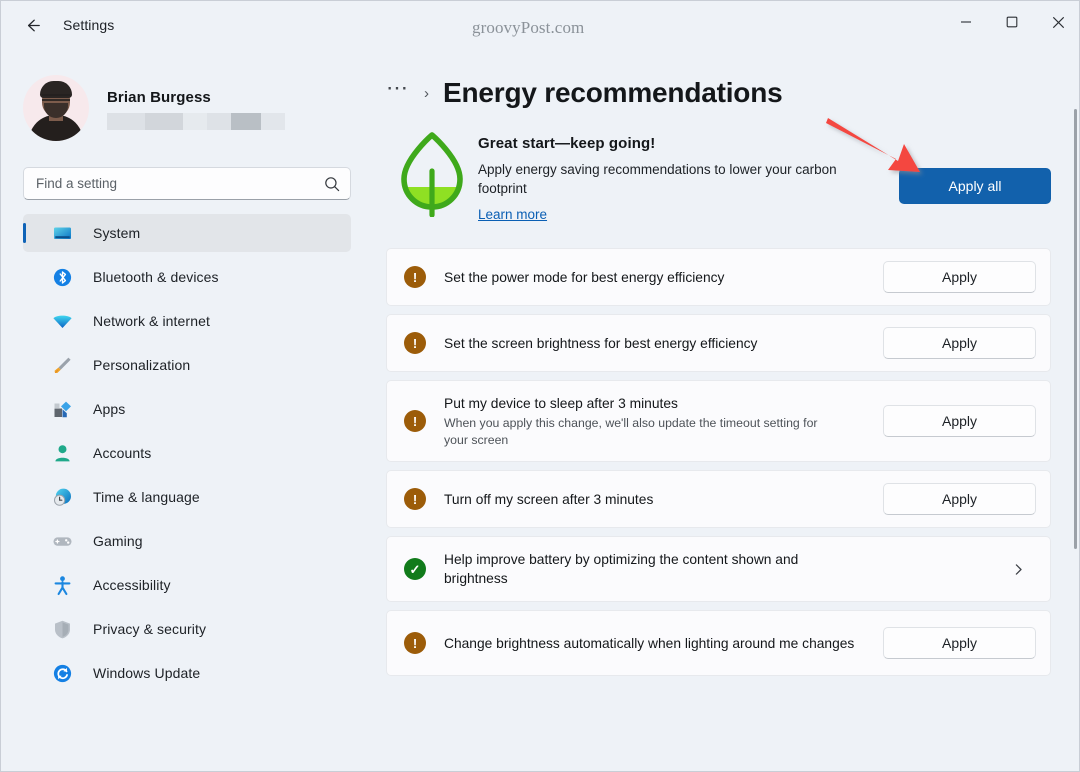 The width and height of the screenshot is (1080, 772). I want to click on monitor-icon, so click(62, 233).